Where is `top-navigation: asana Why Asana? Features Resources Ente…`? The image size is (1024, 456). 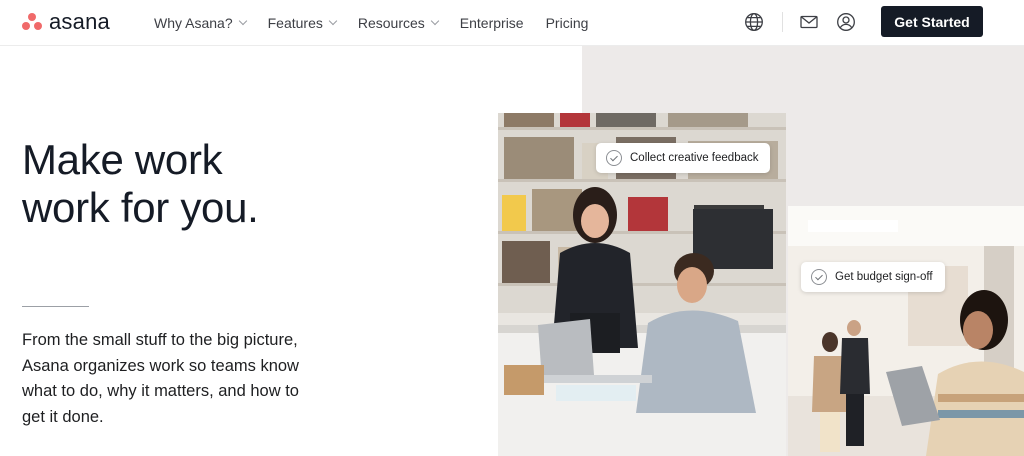
top-navigation: asana Why Asana? Features Resources Ente… is located at coordinates (512, 22).